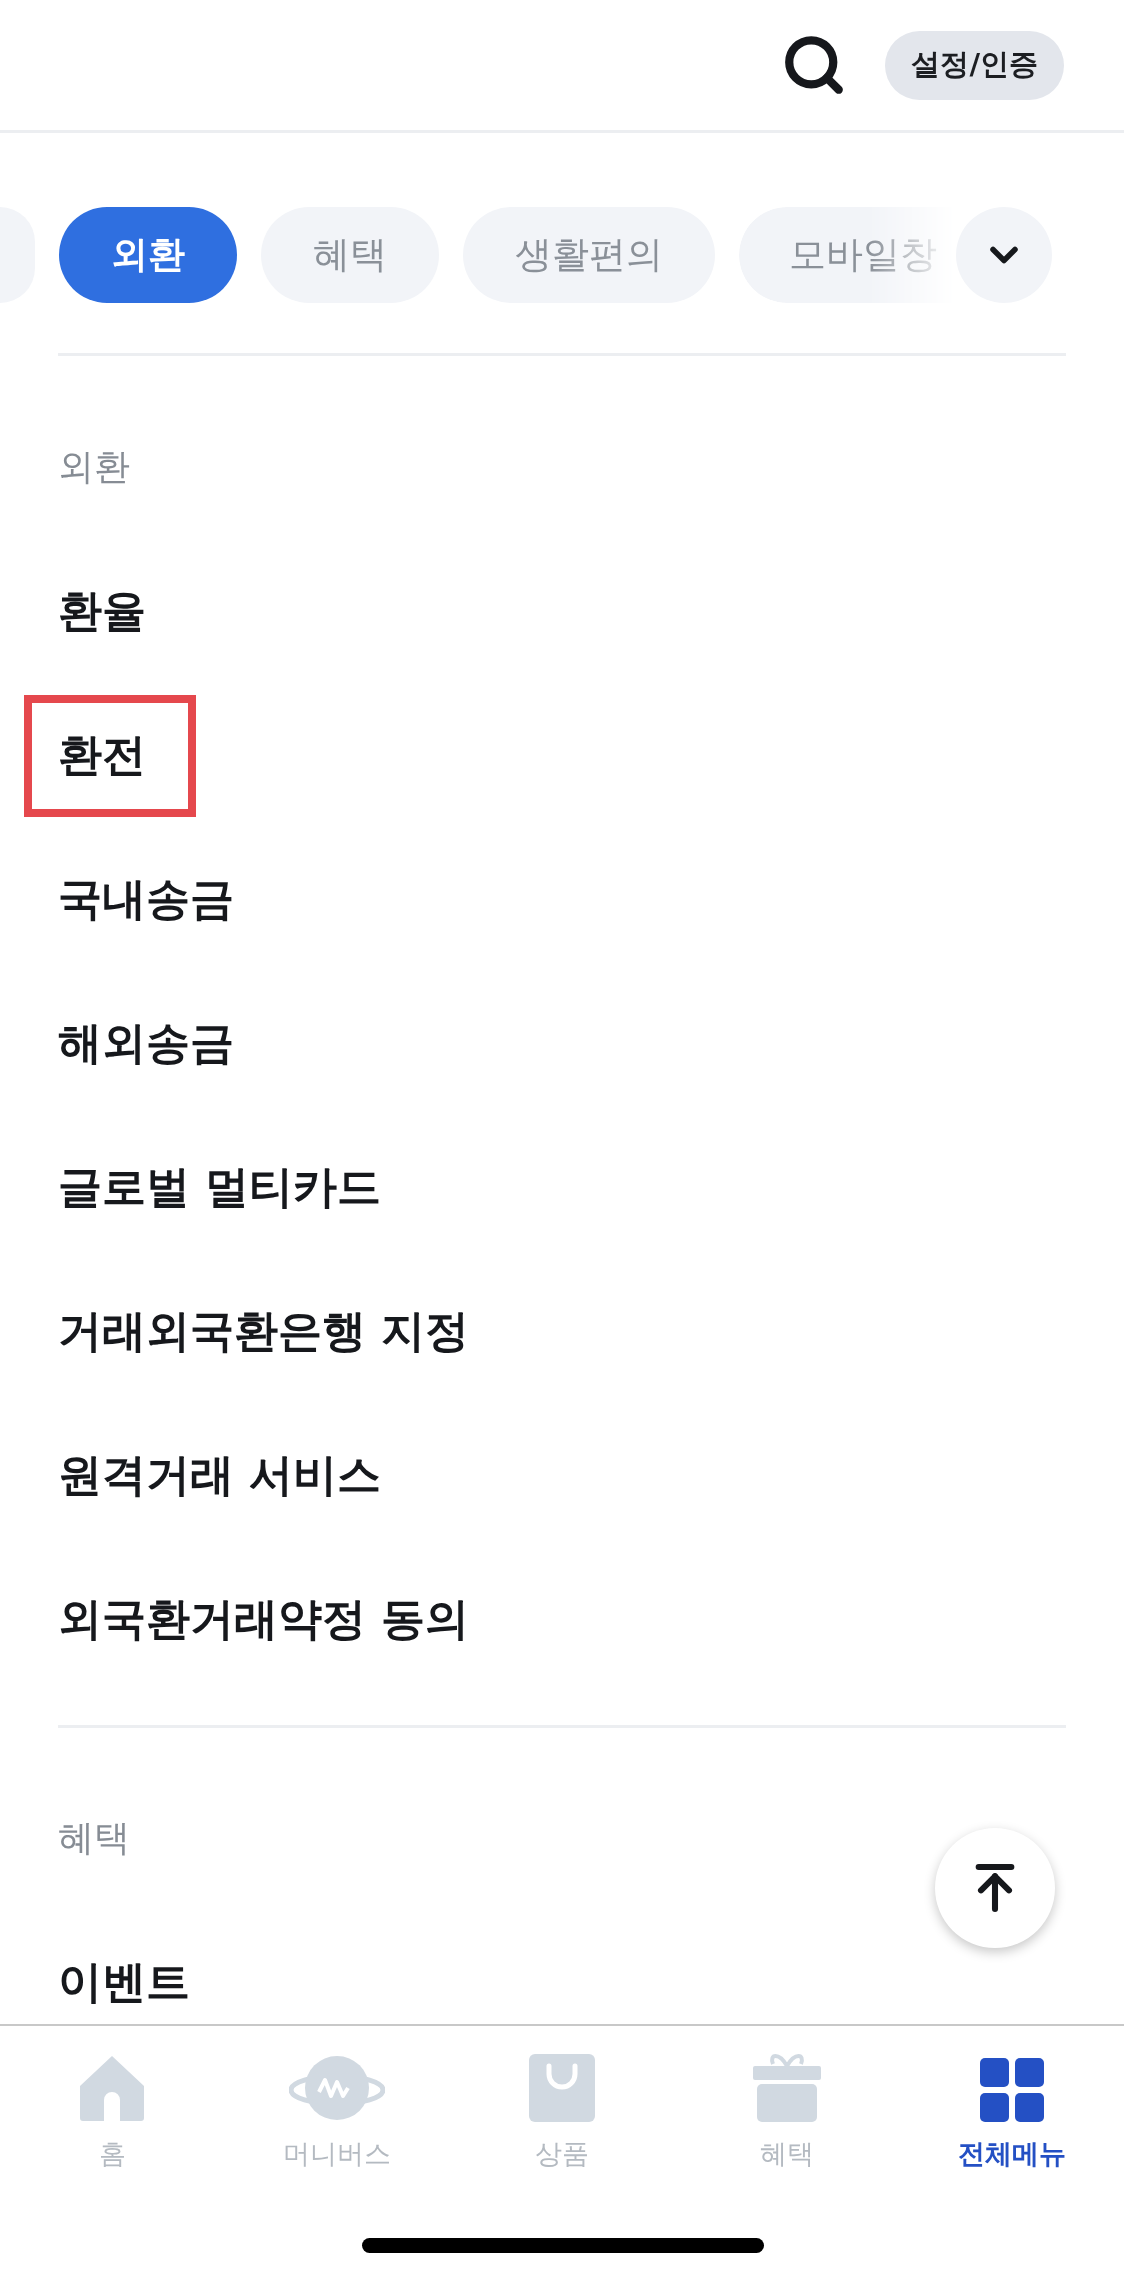  Describe the element at coordinates (337, 2088) in the screenshot. I see `planet-icon` at that location.